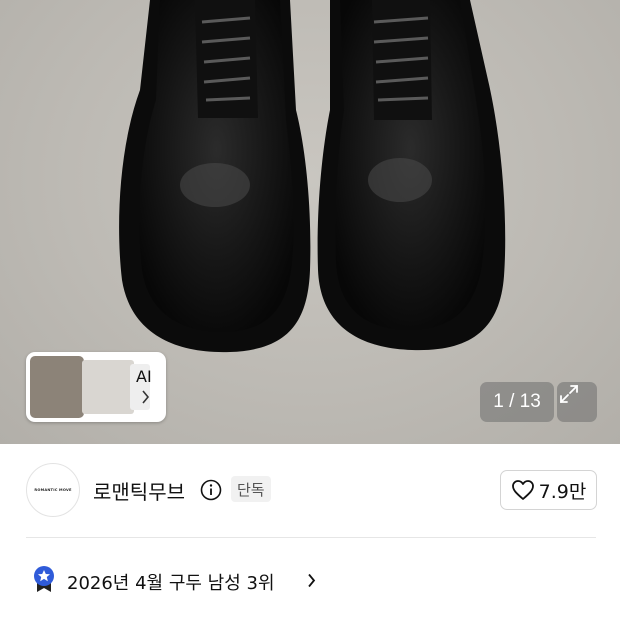 This screenshot has width=620, height=620. What do you see at coordinates (44, 581) in the screenshot?
I see `star-ribbon-icon` at bounding box center [44, 581].